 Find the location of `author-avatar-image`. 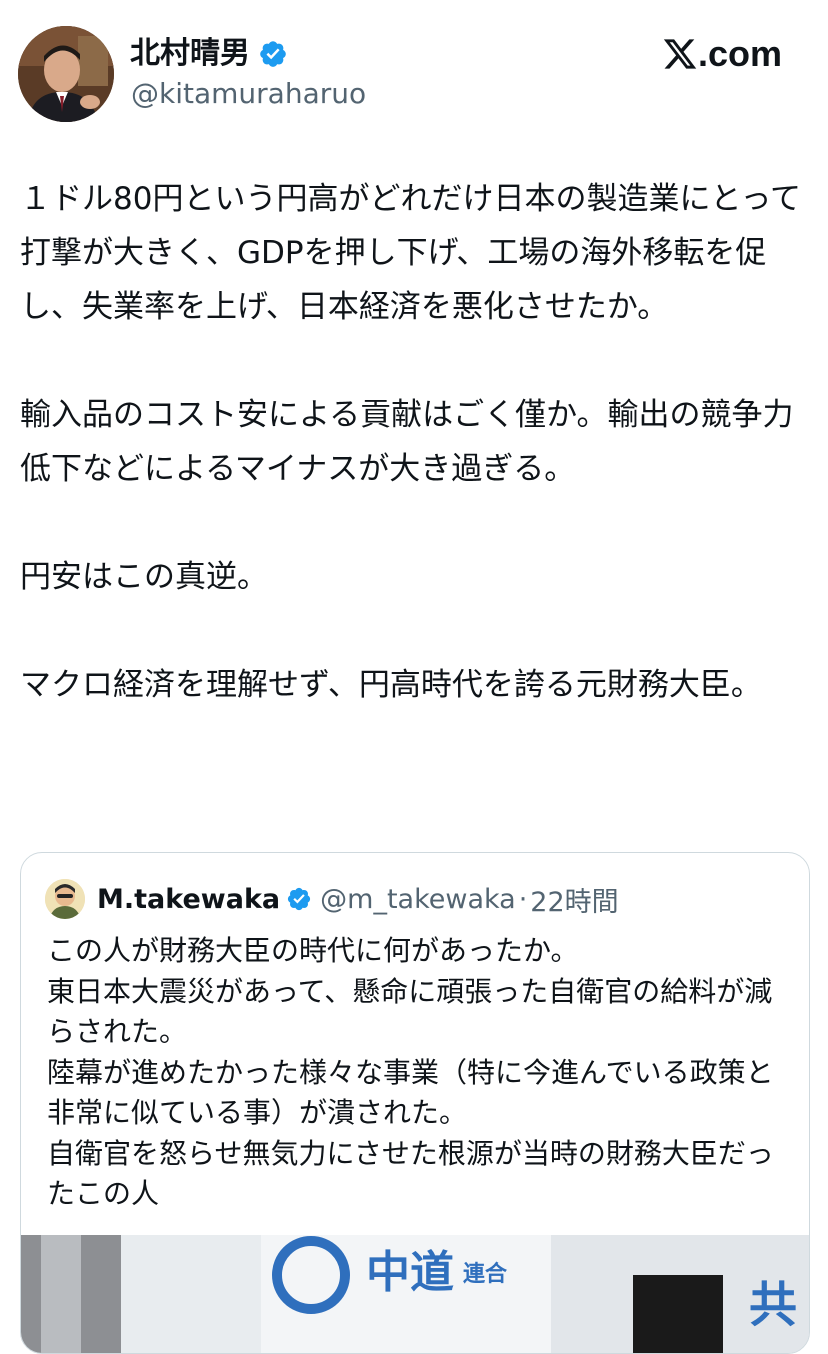

author-avatar-image is located at coordinates (66, 74).